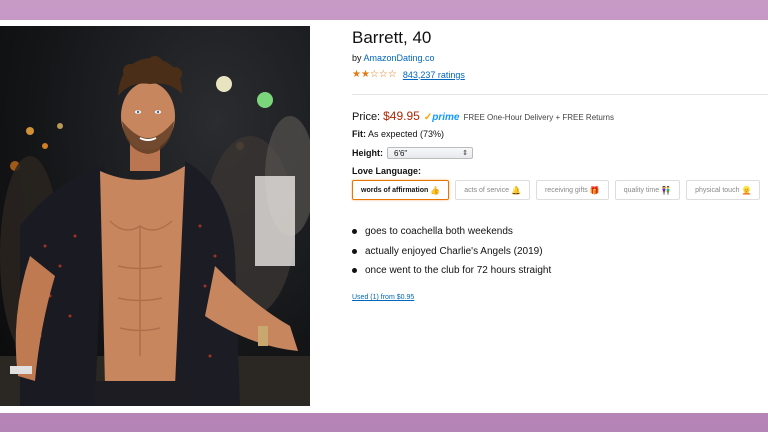 The height and width of the screenshot is (432, 768). What do you see at coordinates (641, 190) in the screenshot?
I see `option-label: quality time` at bounding box center [641, 190].